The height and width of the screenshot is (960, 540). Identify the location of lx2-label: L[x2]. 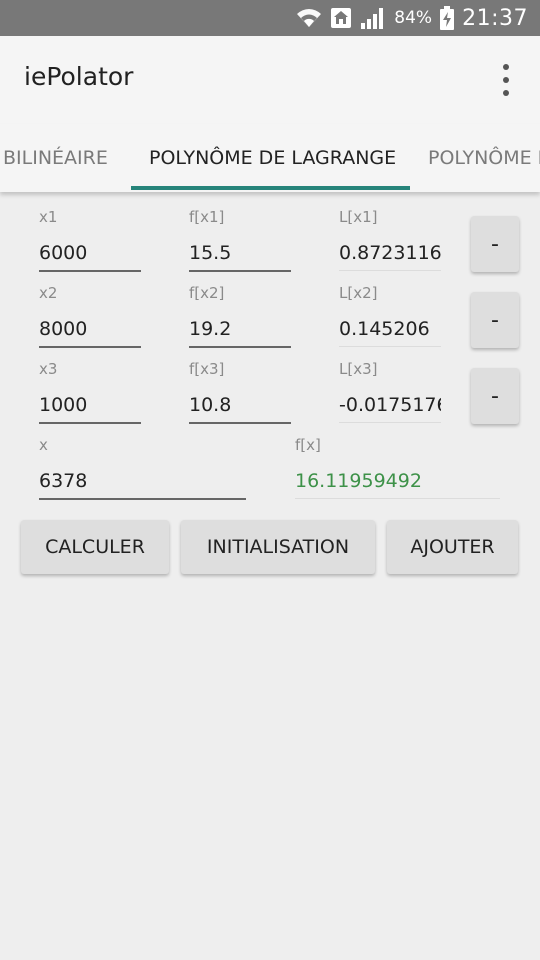
(358, 293).